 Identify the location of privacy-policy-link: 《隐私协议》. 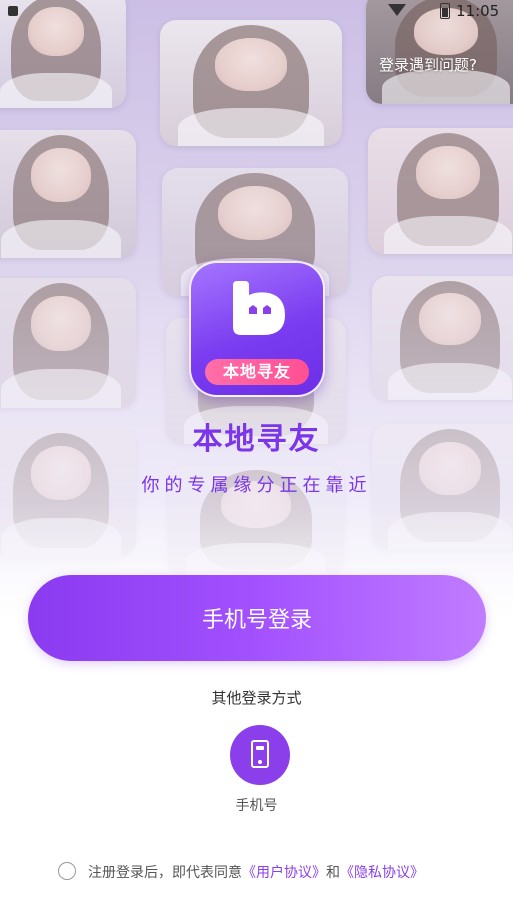
(382, 873).